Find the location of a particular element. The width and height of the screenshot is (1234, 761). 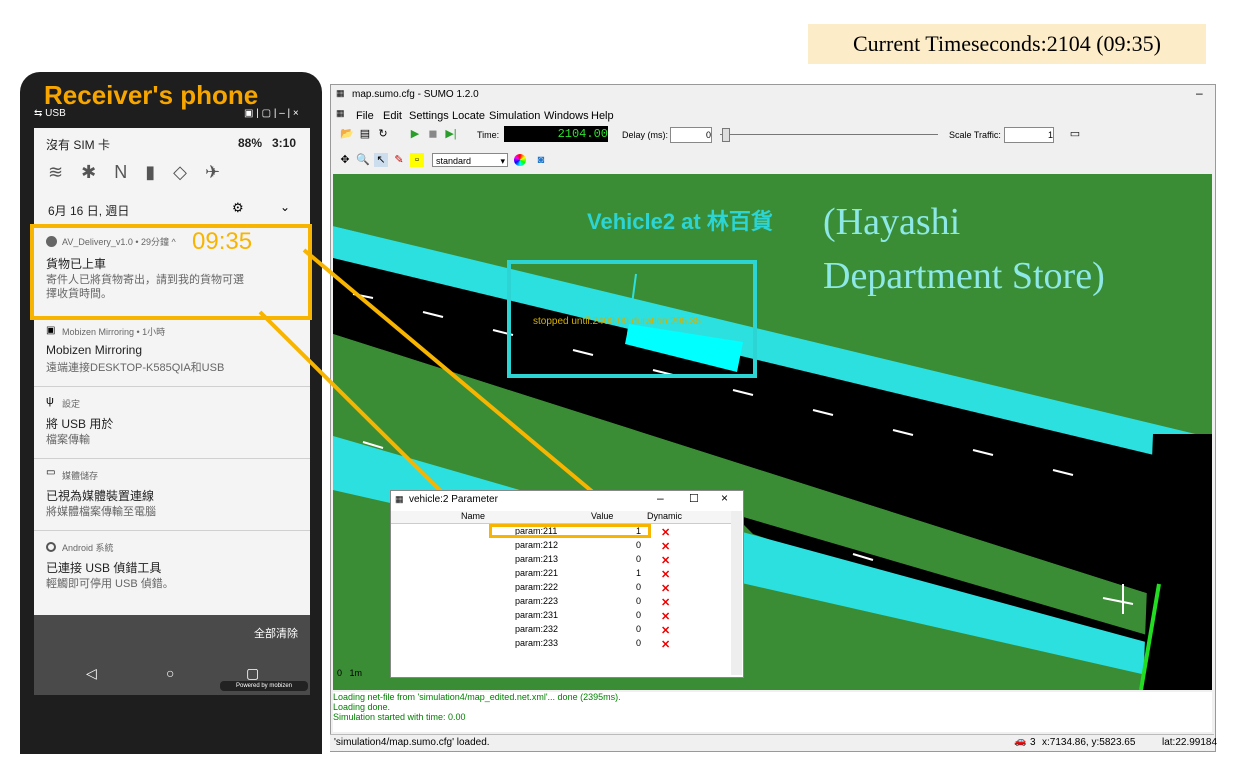

table-header: Name Value Dynamic is located at coordinates (561, 517).